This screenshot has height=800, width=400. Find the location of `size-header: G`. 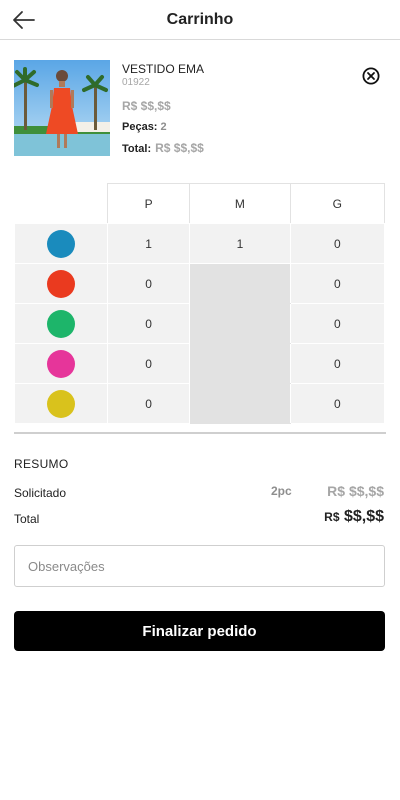

size-header: G is located at coordinates (337, 203).